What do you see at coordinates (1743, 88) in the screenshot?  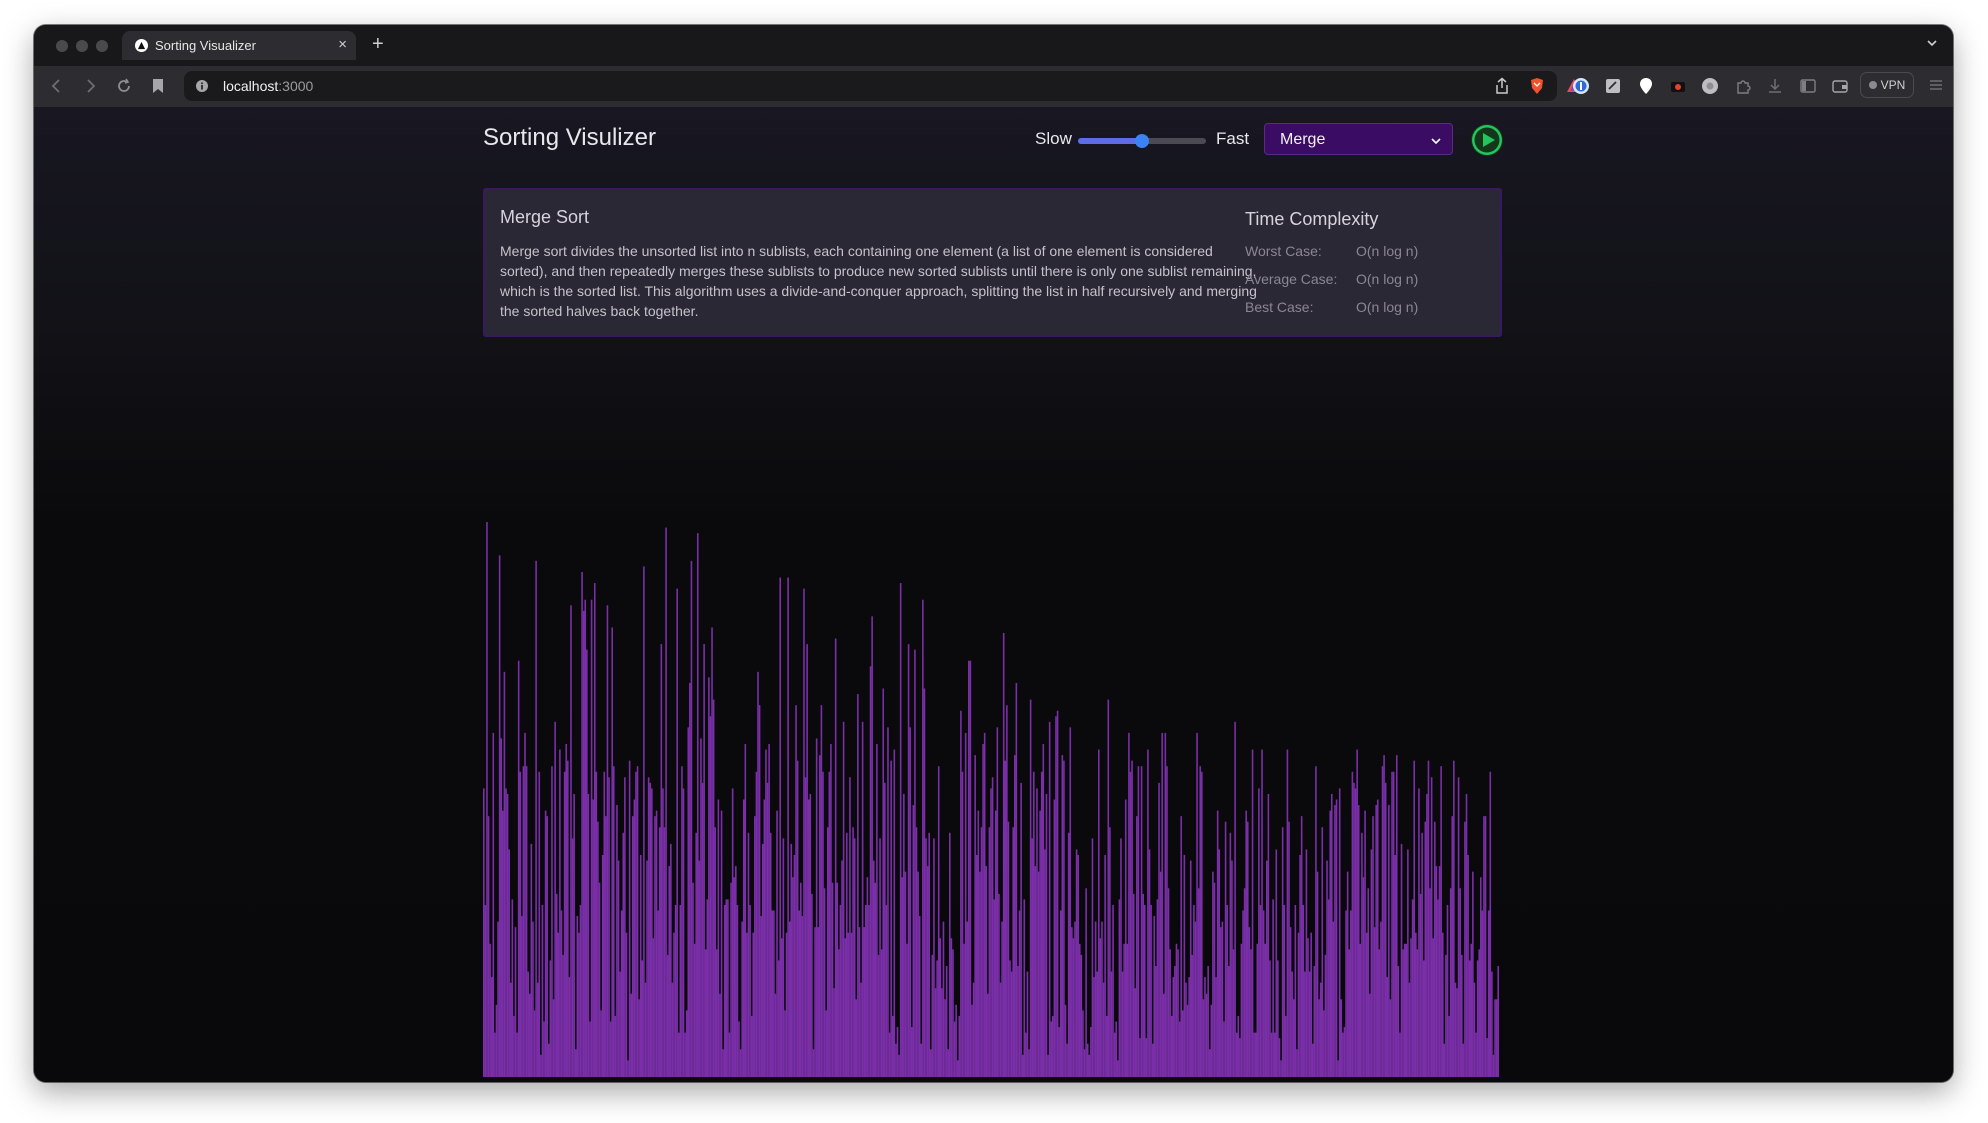 I see `extensions-puzzle-icon` at bounding box center [1743, 88].